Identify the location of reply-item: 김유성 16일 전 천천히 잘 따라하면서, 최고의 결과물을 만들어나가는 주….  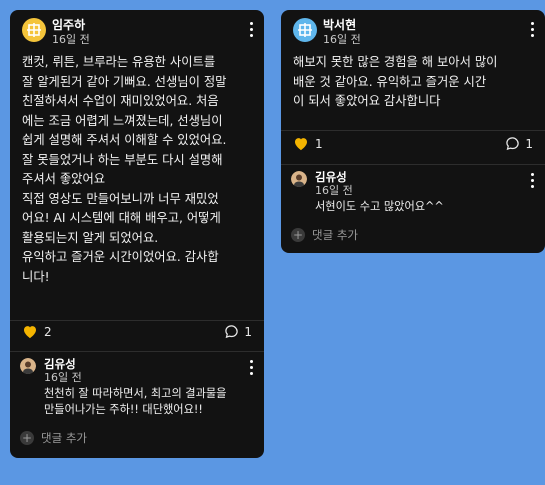
(138, 388).